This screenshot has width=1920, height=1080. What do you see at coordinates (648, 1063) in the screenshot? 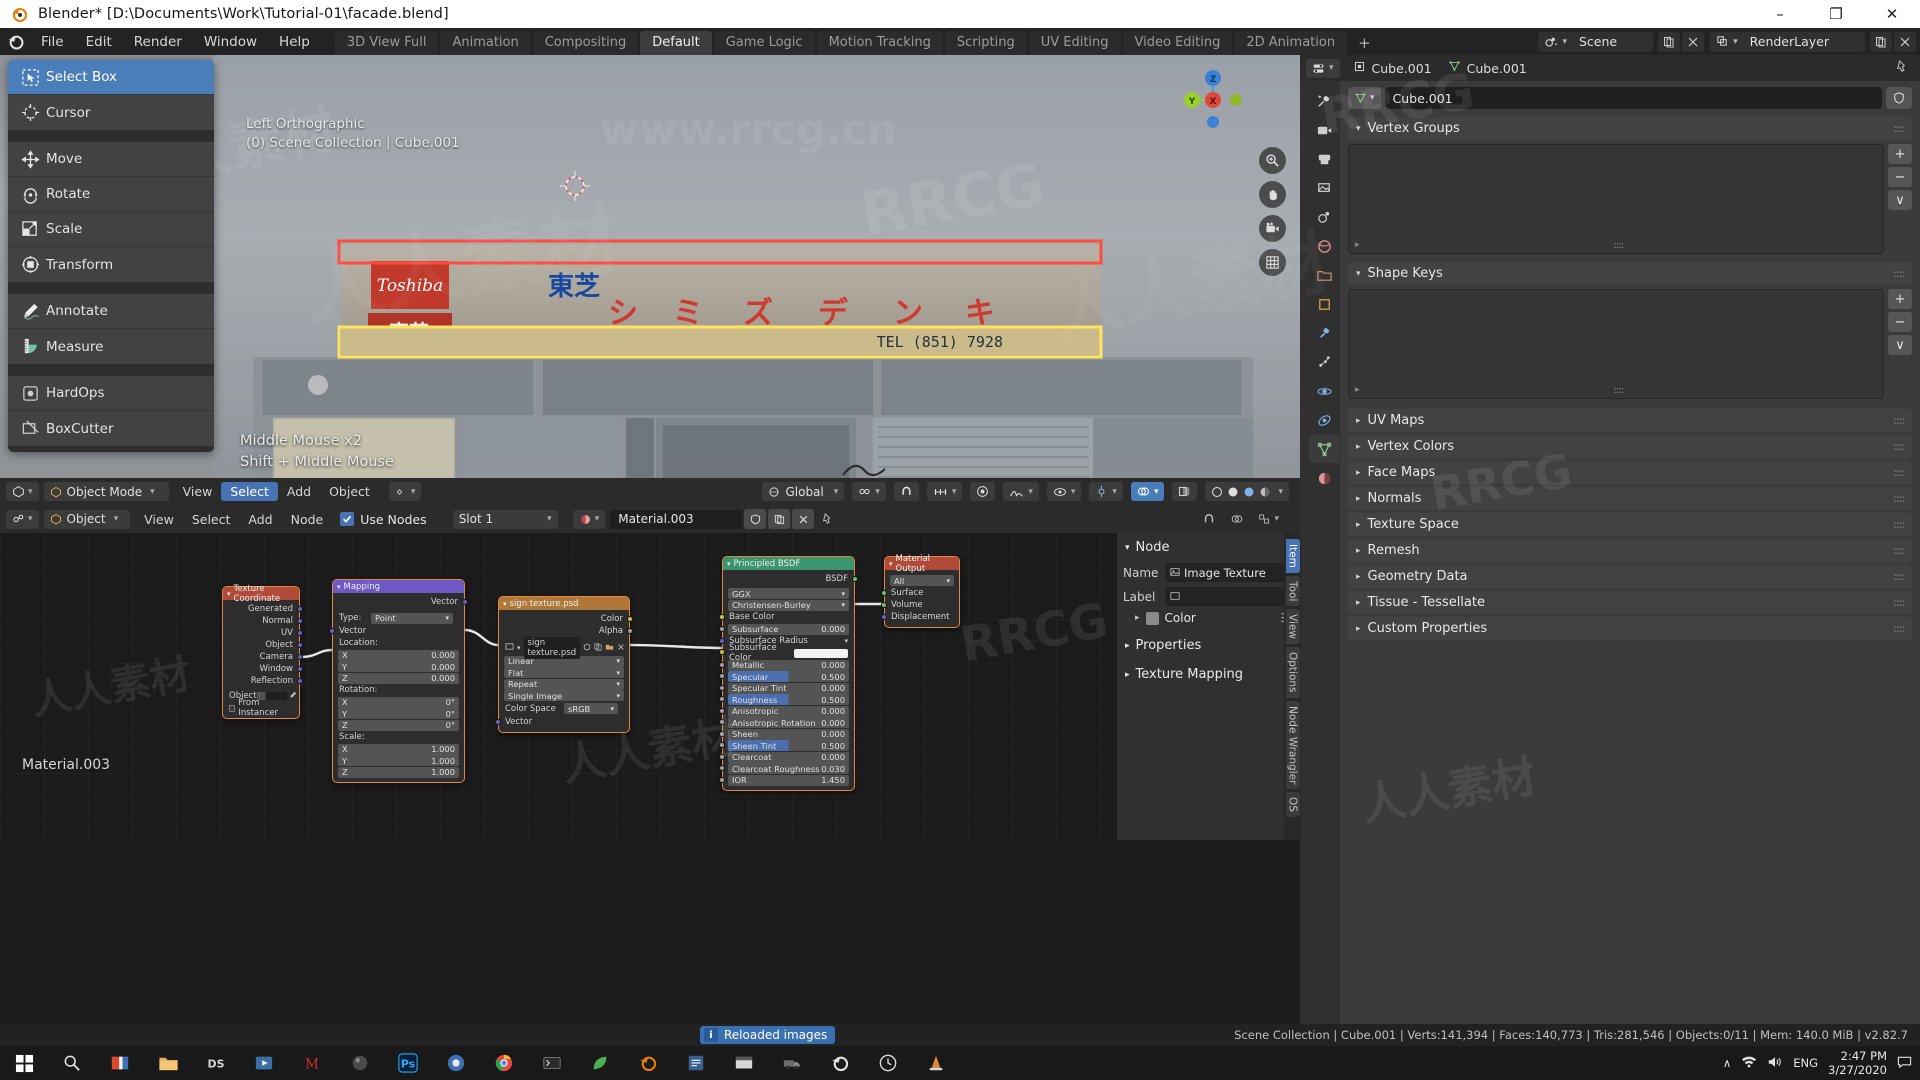
I see `blender-icon` at bounding box center [648, 1063].